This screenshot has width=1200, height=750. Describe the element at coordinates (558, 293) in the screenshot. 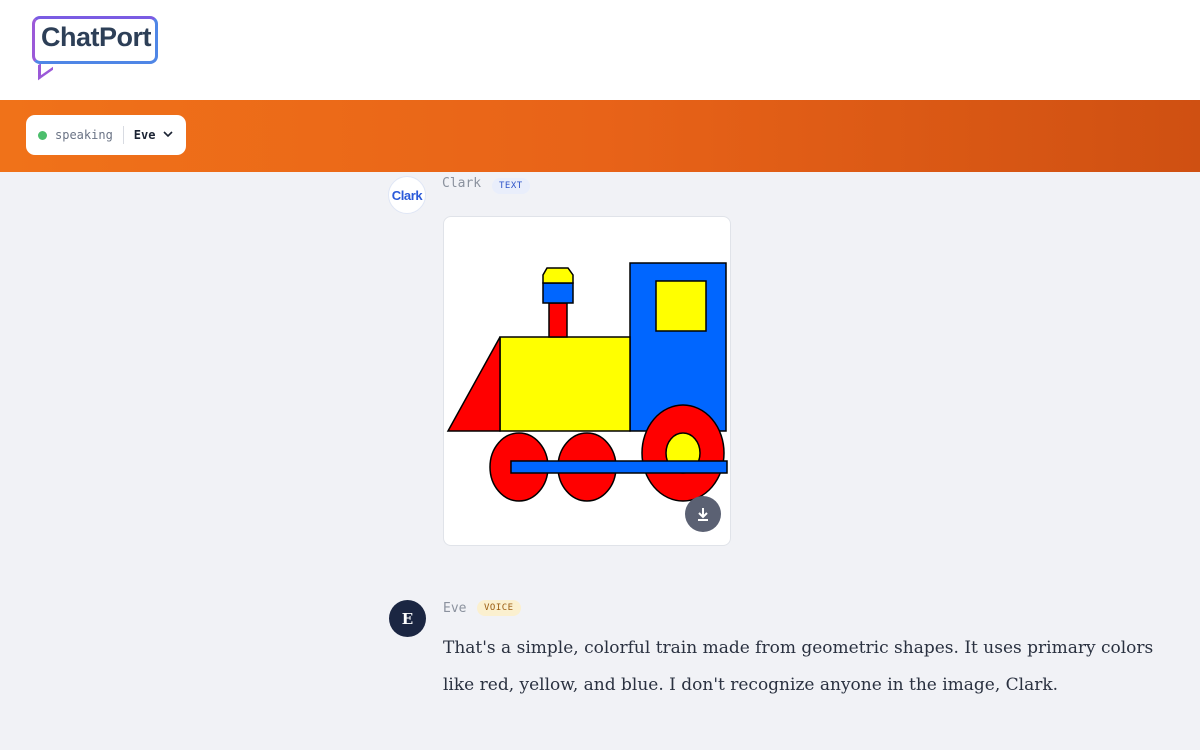

I see `chimney-band` at that location.